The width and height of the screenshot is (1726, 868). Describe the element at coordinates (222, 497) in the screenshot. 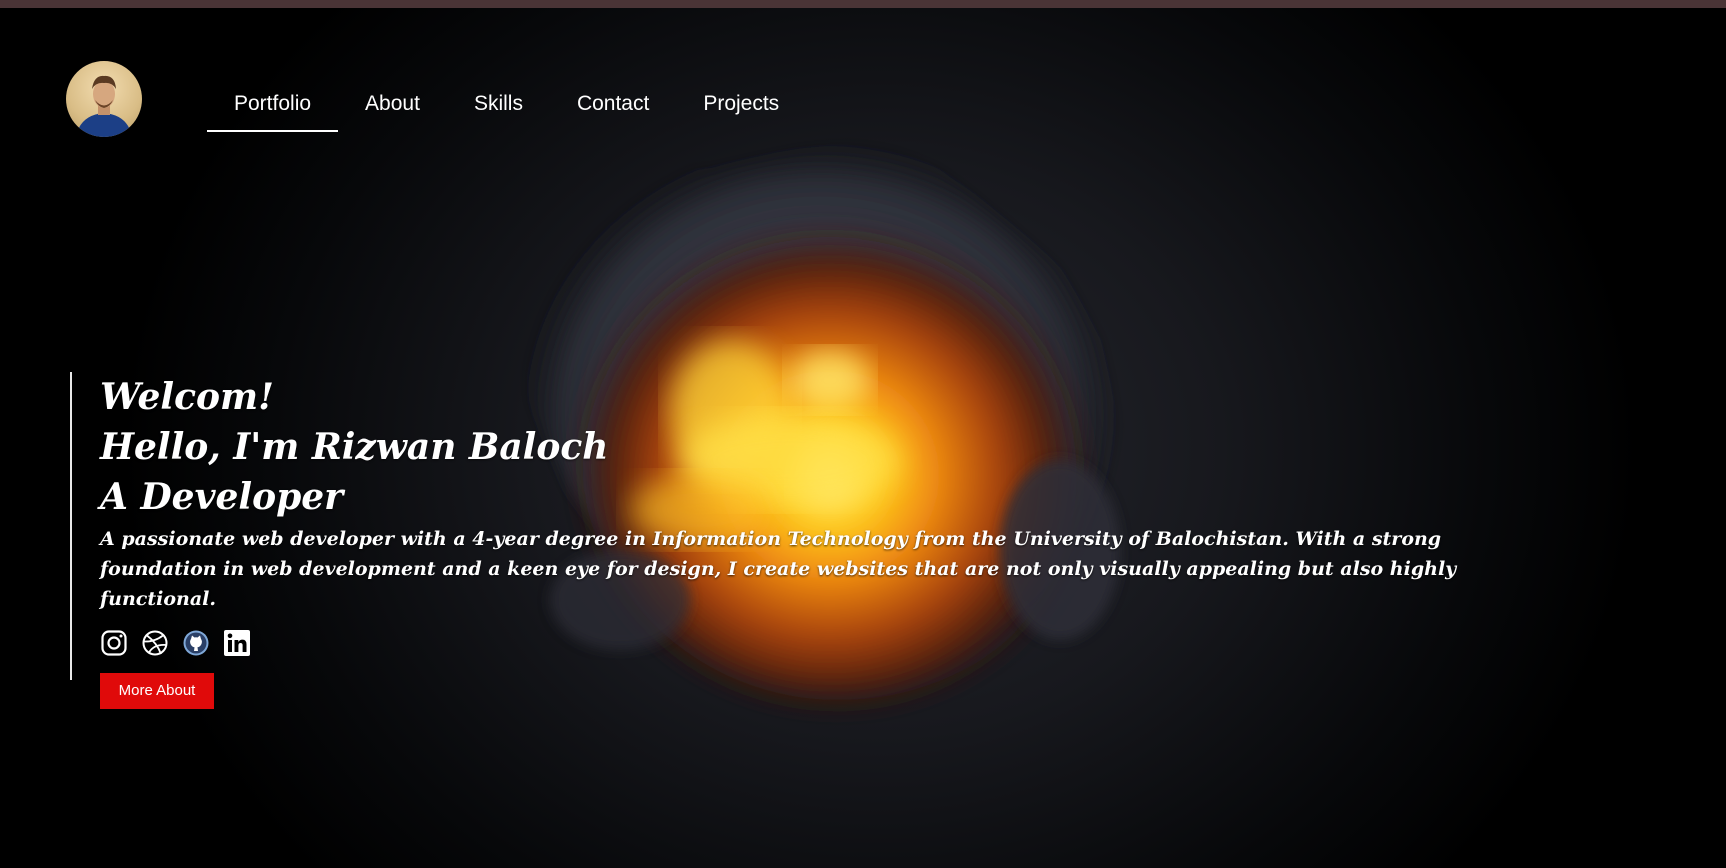

I see `hero-role: A Developer` at that location.